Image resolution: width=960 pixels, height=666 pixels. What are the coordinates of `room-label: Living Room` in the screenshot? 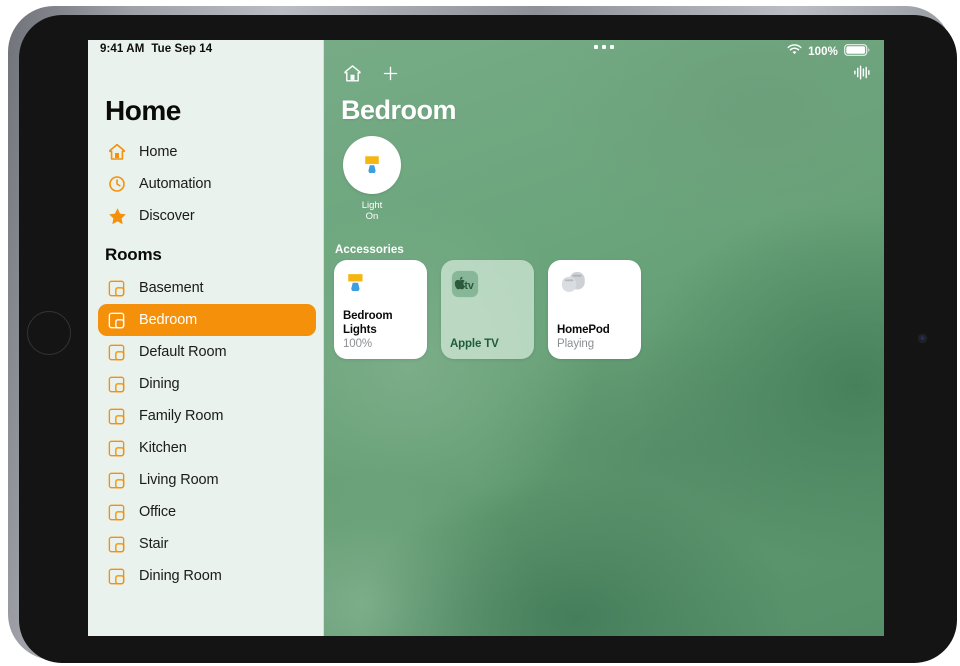 It's located at (179, 480).